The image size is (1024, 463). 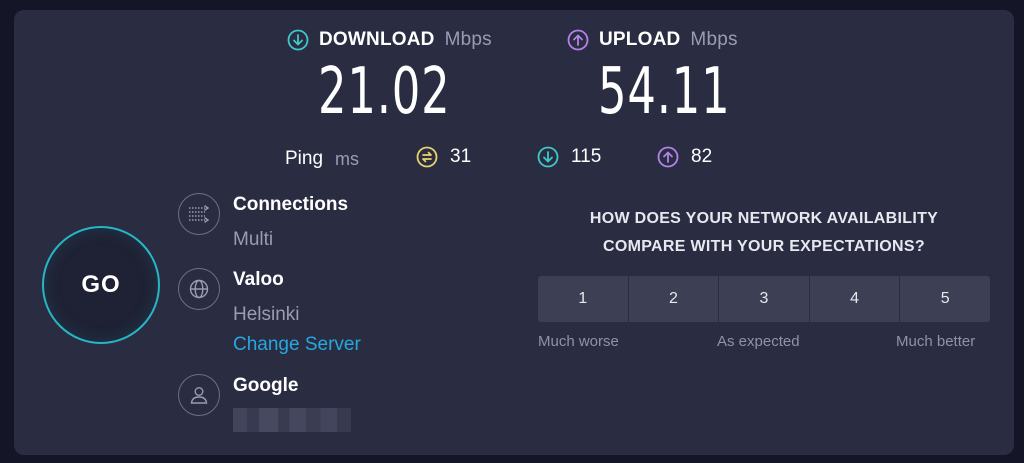 What do you see at coordinates (674, 299) in the screenshot?
I see `rating-button-2: 2` at bounding box center [674, 299].